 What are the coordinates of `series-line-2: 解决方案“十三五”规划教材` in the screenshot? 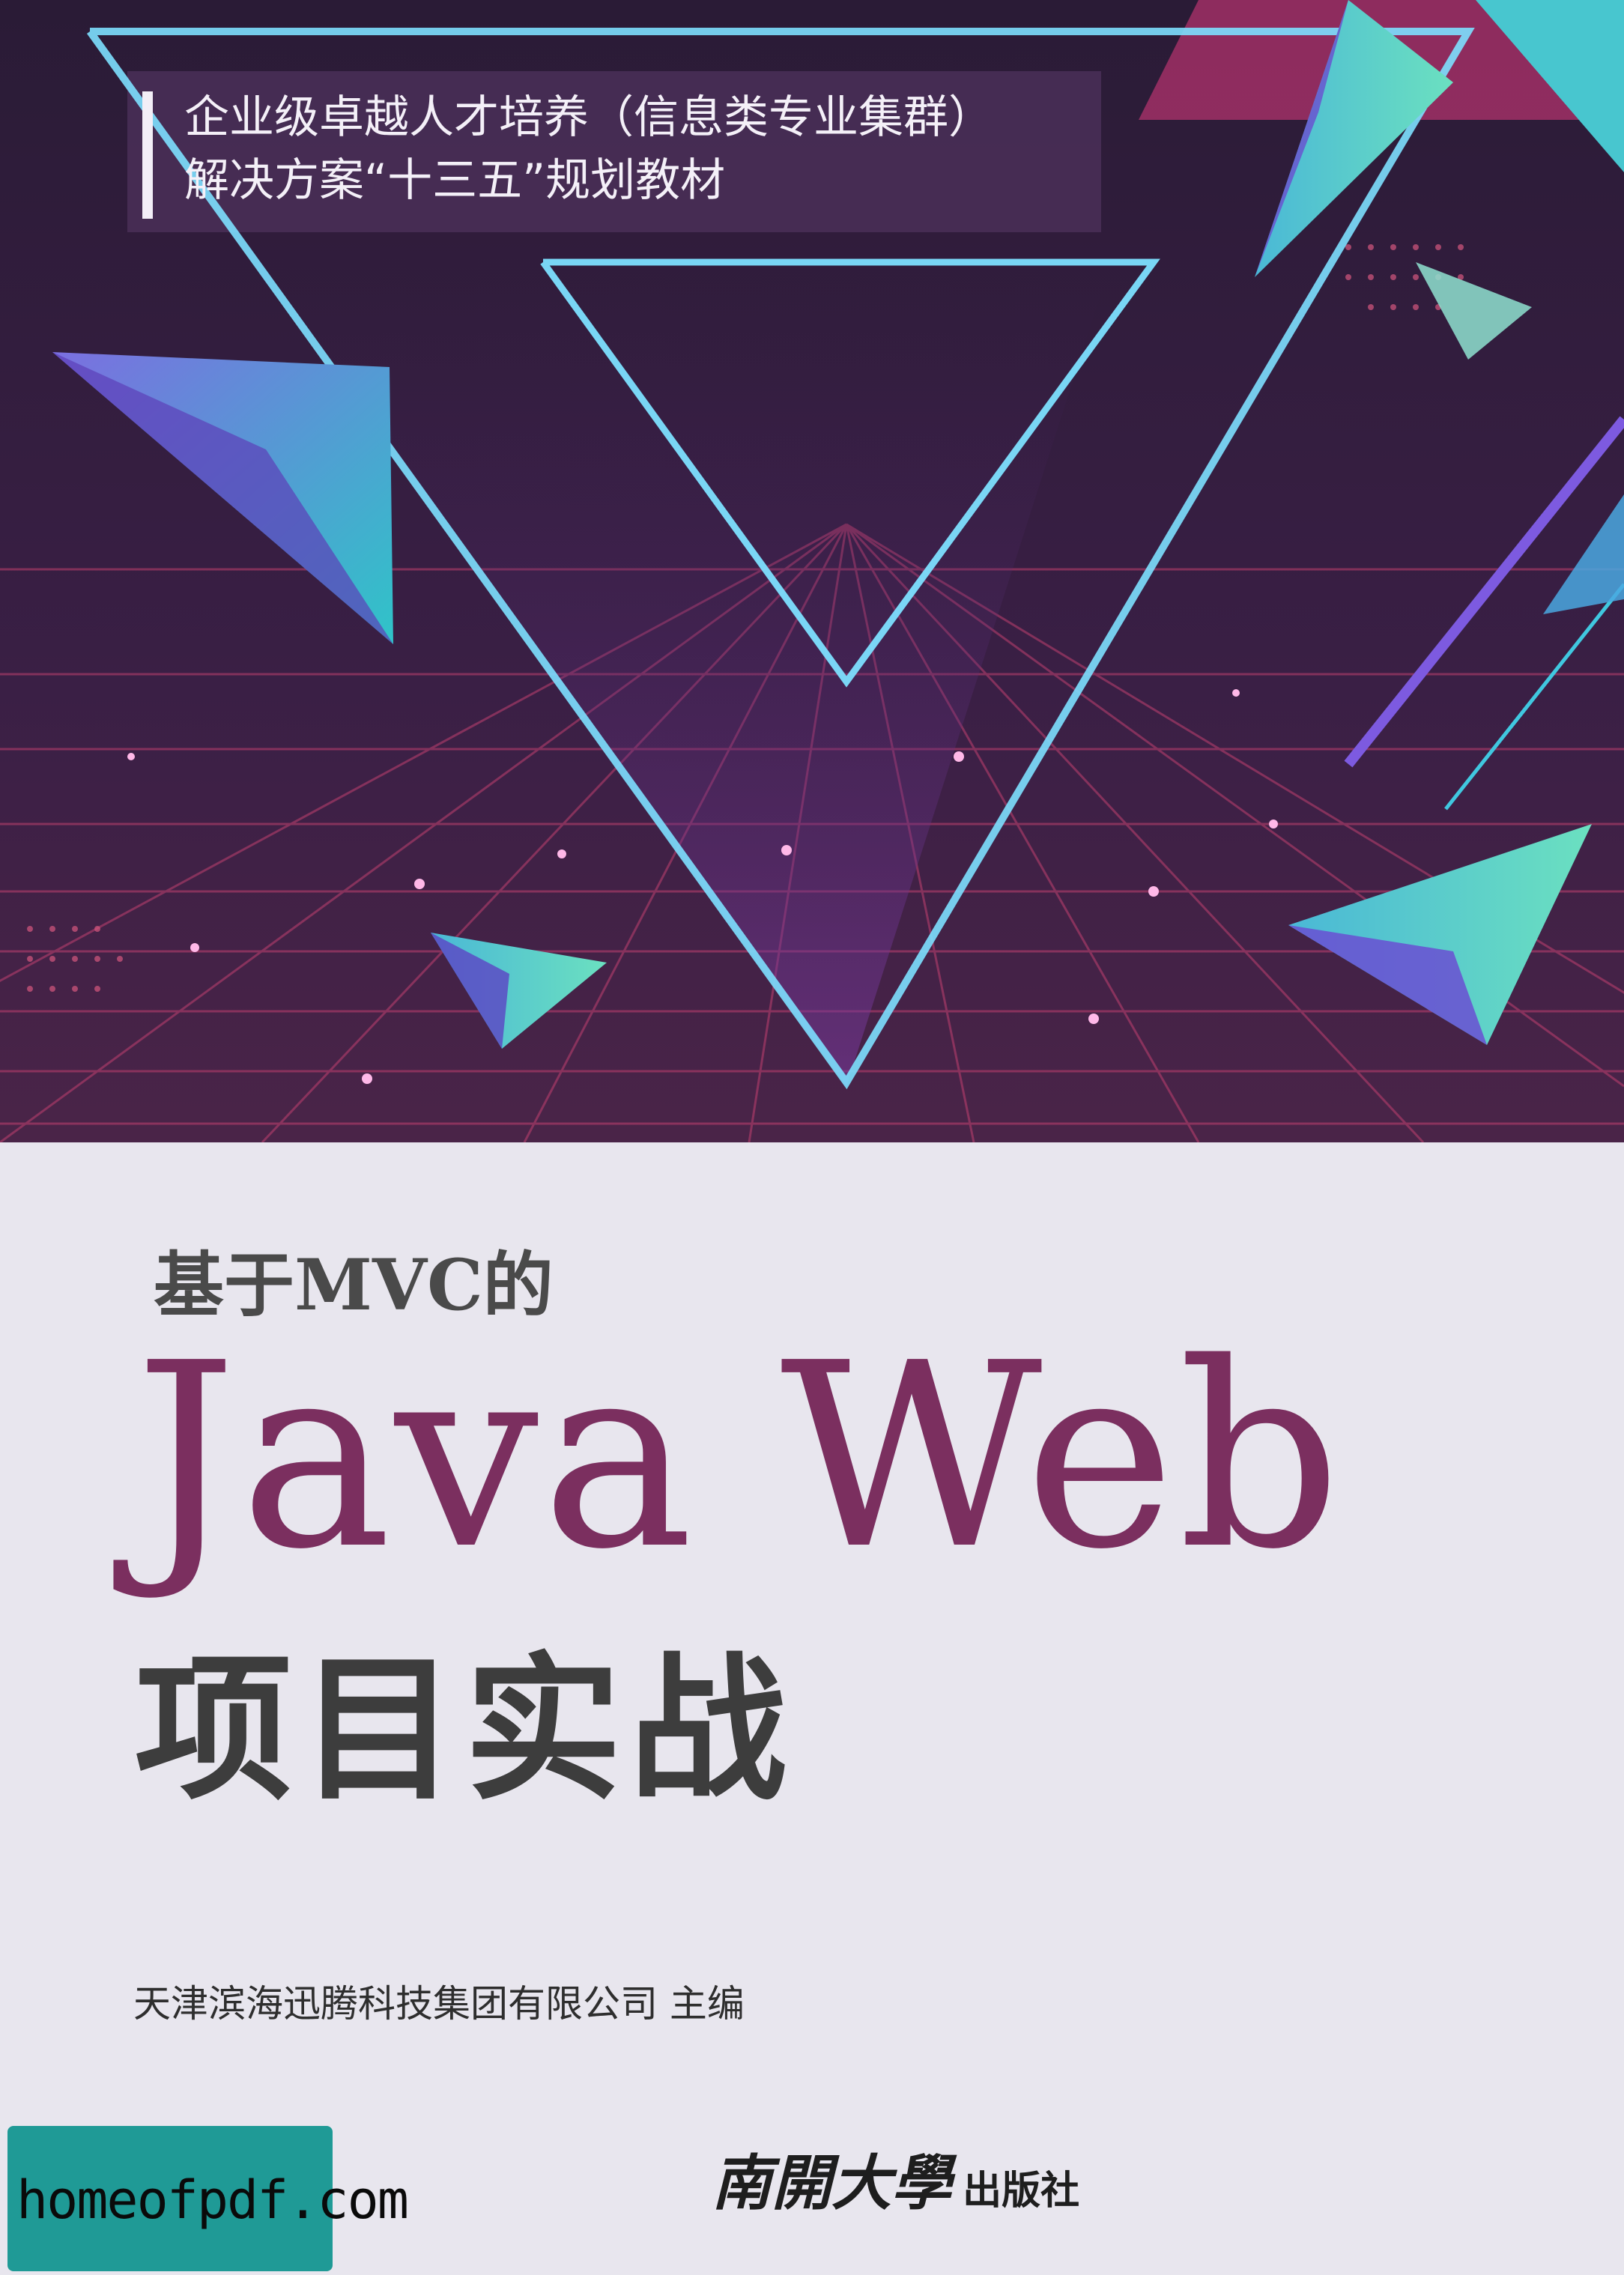 It's located at (455, 180).